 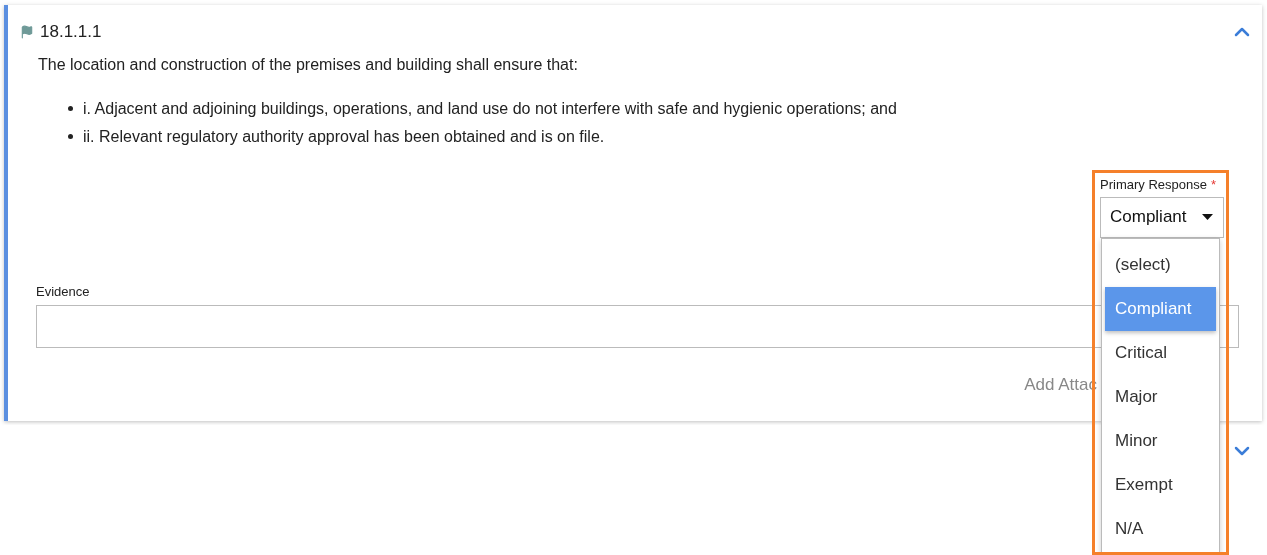 What do you see at coordinates (1162, 217) in the screenshot?
I see `response-select: Compliant` at bounding box center [1162, 217].